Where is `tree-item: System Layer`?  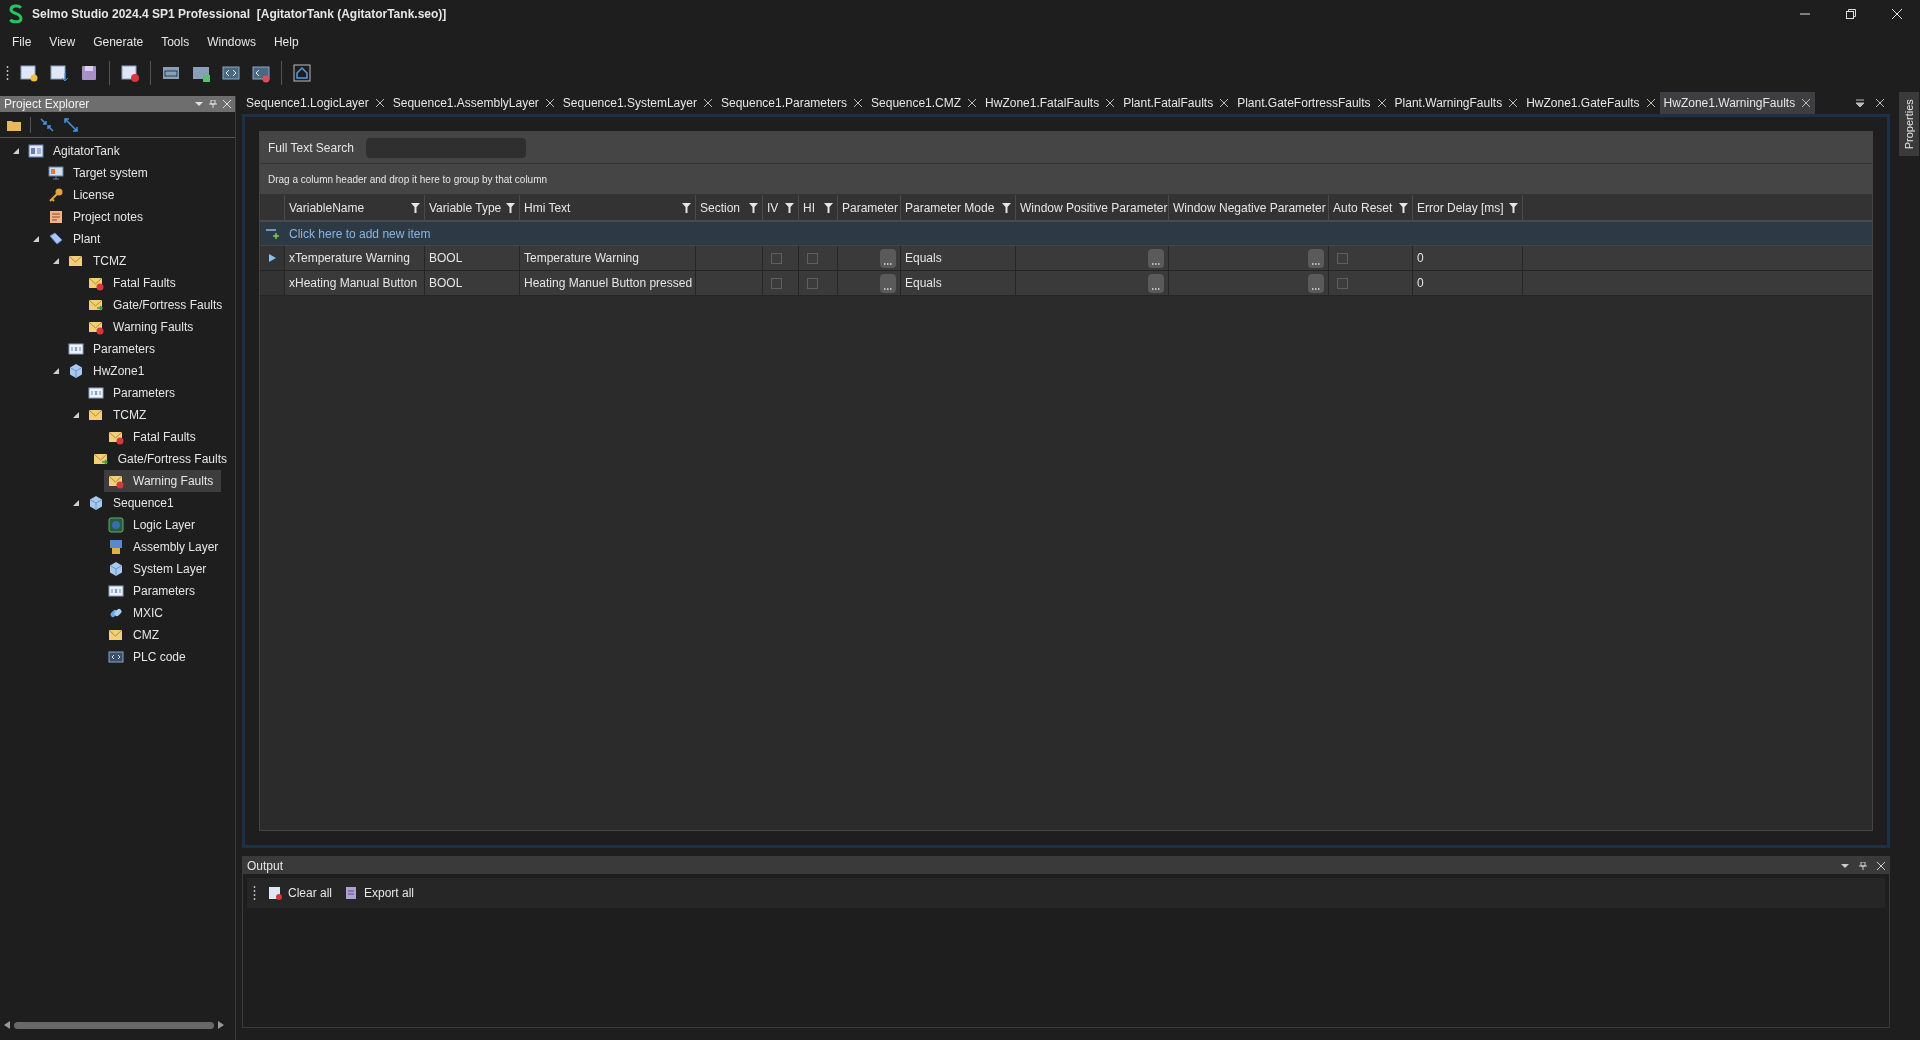 tree-item: System Layer is located at coordinates (159, 569).